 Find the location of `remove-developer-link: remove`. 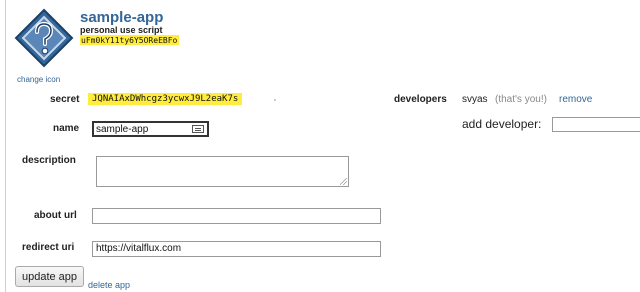

remove-developer-link: remove is located at coordinates (575, 99).